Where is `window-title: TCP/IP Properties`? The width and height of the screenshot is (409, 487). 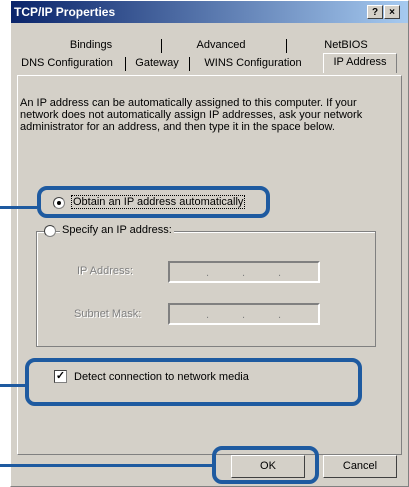
window-title: TCP/IP Properties is located at coordinates (65, 12).